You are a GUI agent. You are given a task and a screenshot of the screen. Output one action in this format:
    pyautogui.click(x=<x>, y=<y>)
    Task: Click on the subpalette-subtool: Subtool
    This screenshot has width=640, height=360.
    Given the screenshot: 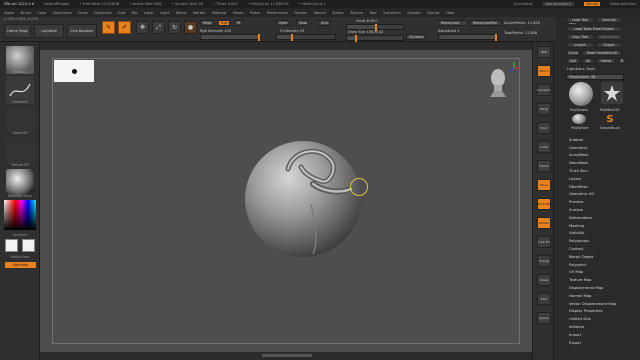 What is the action you would take?
    pyautogui.click(x=603, y=140)
    